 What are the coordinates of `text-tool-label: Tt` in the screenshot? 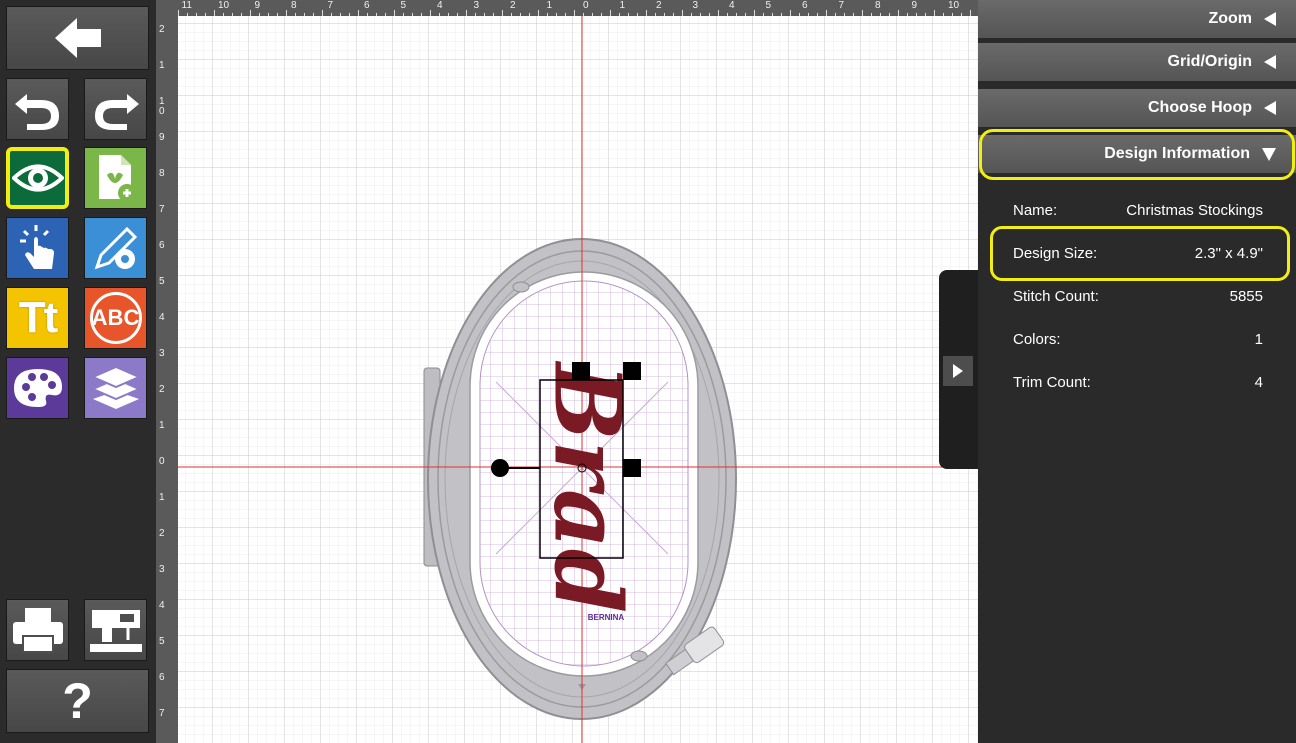 It's located at (38, 317).